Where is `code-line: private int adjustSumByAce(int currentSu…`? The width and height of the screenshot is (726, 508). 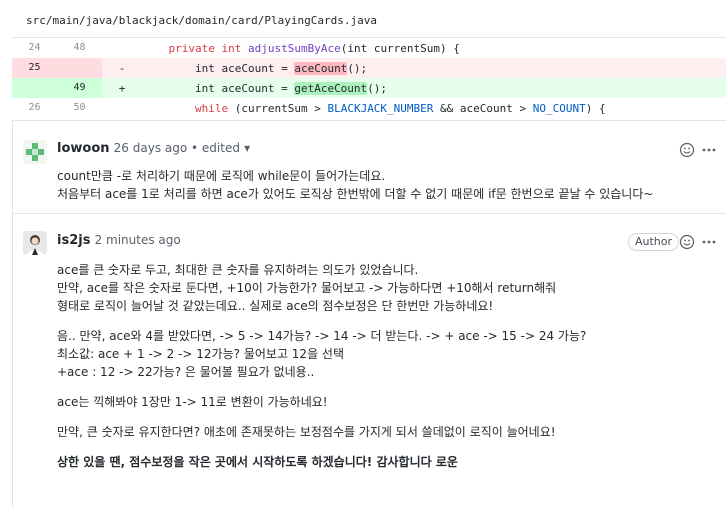 code-line: private int adjustSumByAce(int currentSu… is located at coordinates (314, 48).